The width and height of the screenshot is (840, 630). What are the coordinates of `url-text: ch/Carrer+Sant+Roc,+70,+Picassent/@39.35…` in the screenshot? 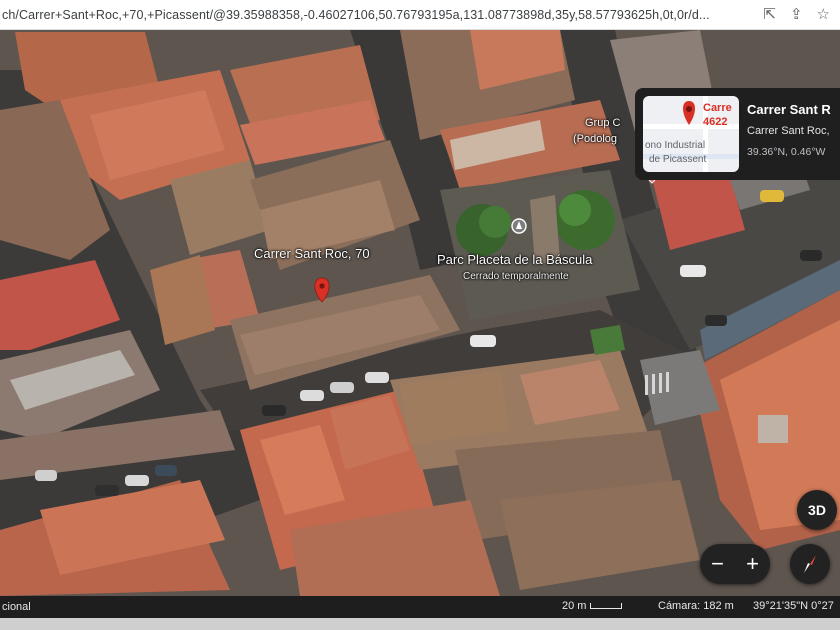 It's located at (381, 15).